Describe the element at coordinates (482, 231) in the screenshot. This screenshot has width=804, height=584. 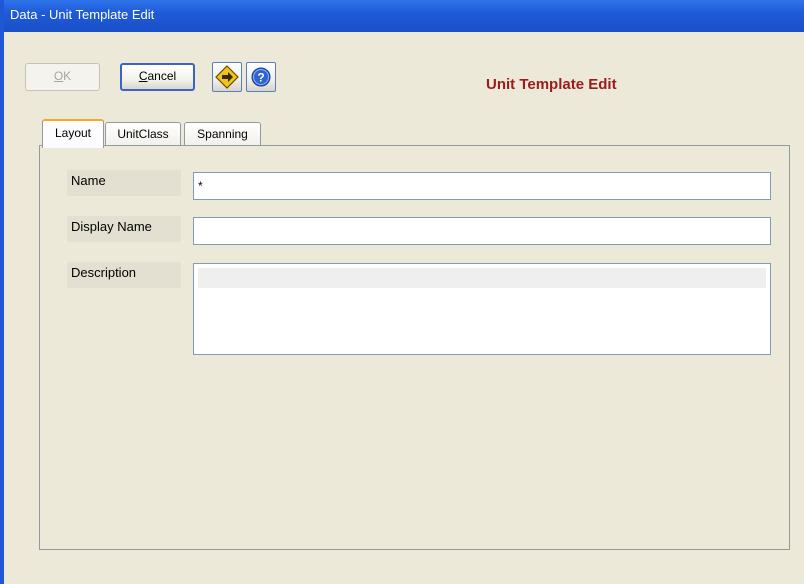
I see `display-name-input` at that location.